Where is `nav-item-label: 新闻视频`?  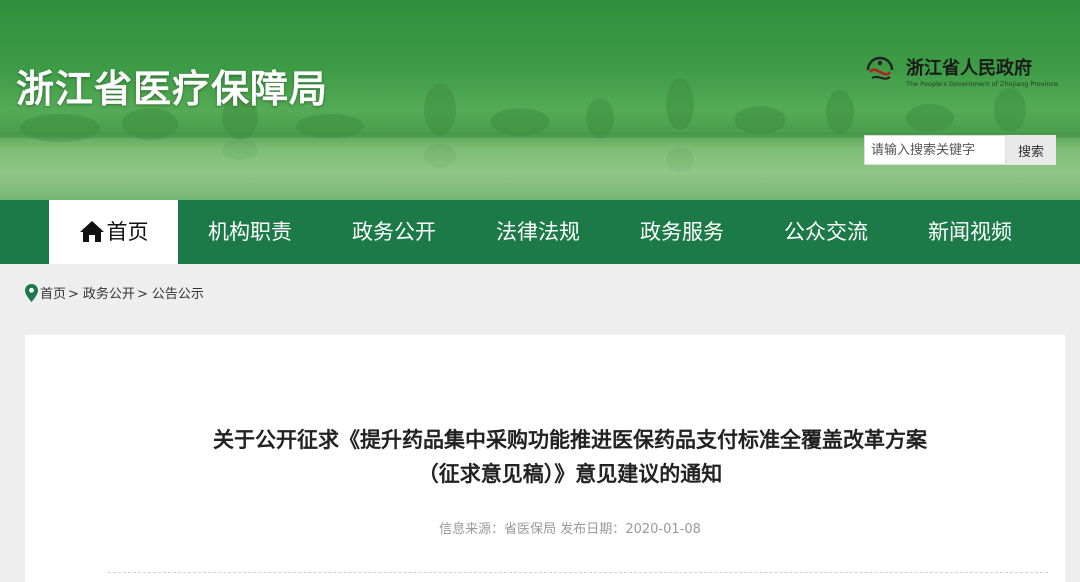 nav-item-label: 新闻视频 is located at coordinates (970, 232).